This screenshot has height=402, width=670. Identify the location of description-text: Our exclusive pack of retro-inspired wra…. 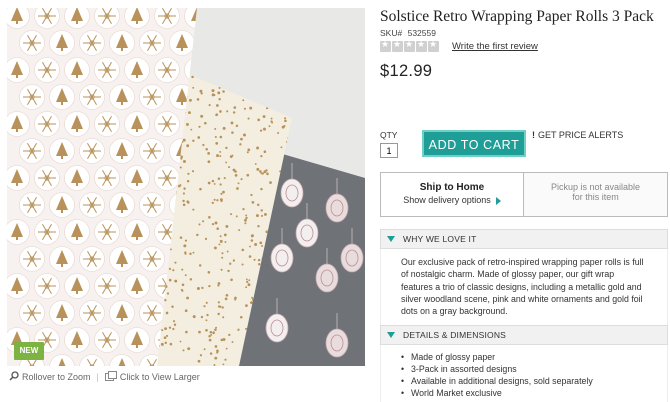
(522, 287).